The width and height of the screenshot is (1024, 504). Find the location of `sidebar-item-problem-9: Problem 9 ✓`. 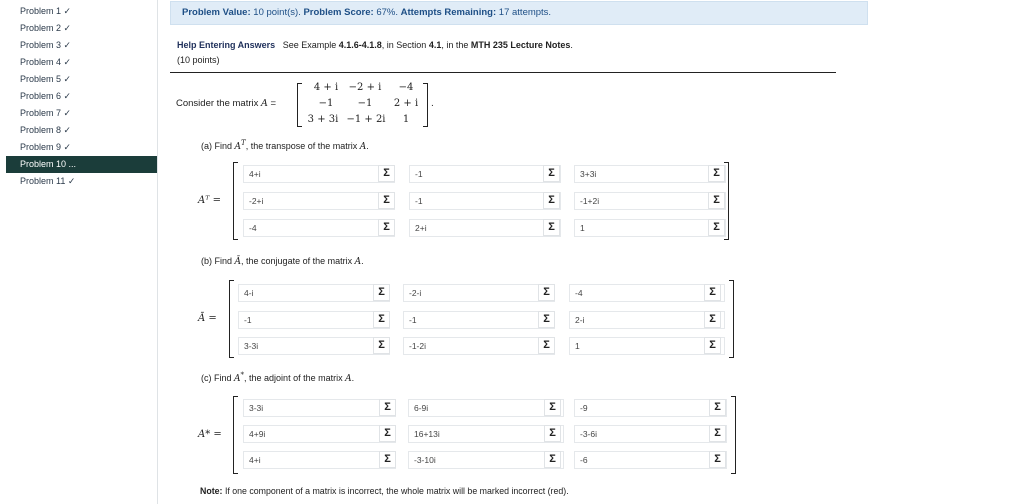

sidebar-item-problem-9: Problem 9 ✓ is located at coordinates (81, 147).